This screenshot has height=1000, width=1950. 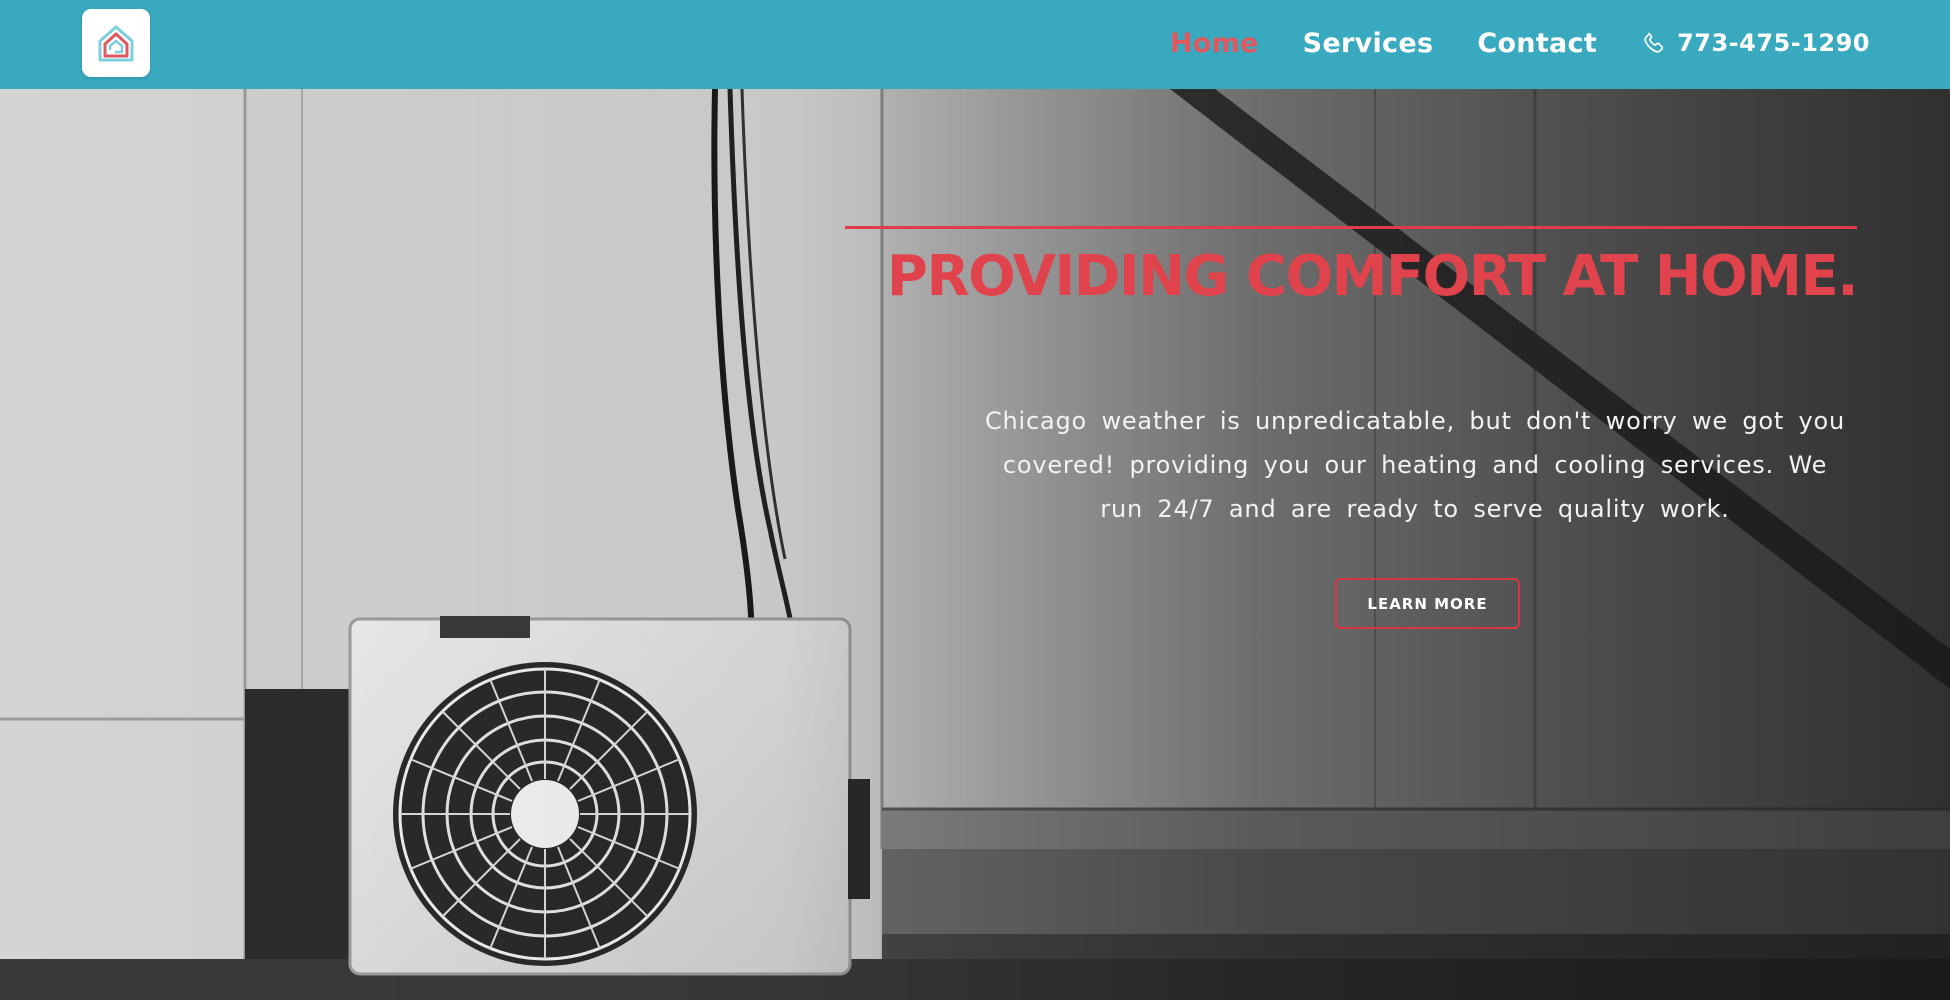 I want to click on phone-number: 773-475-1290, so click(x=1773, y=43).